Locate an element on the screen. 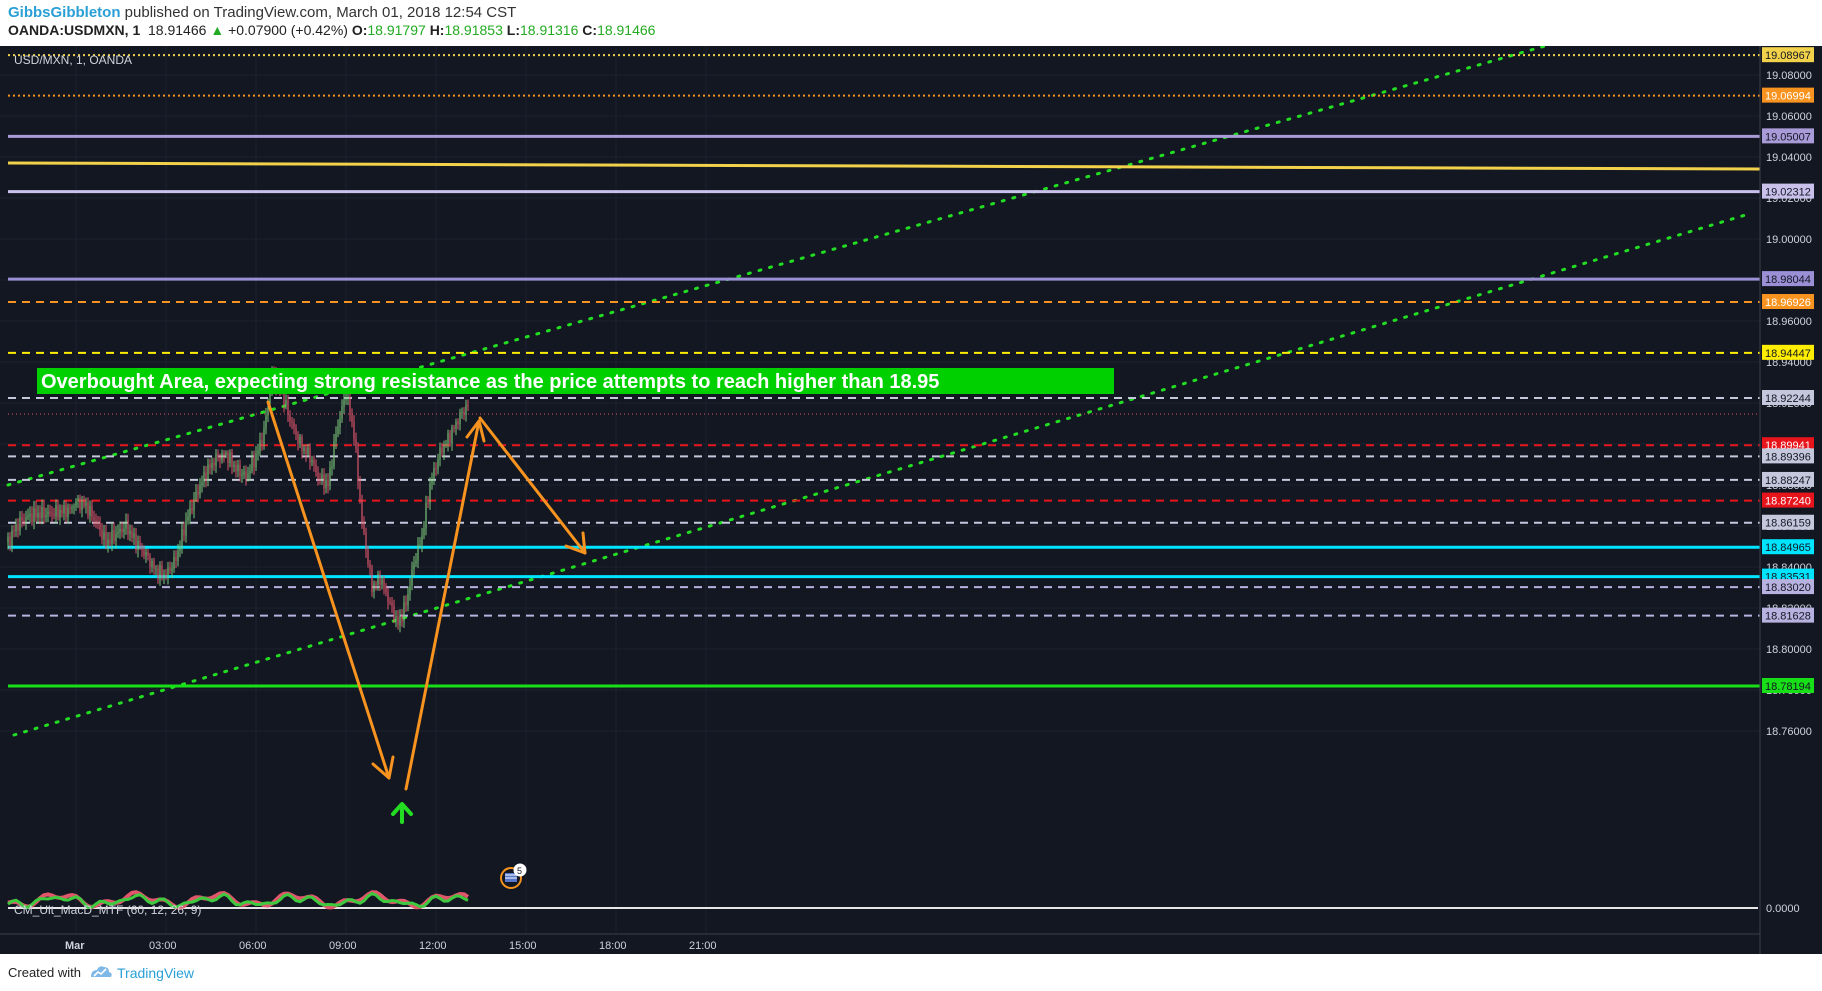 The height and width of the screenshot is (991, 1822). price-tick-label: 19.04000 is located at coordinates (1789, 158).